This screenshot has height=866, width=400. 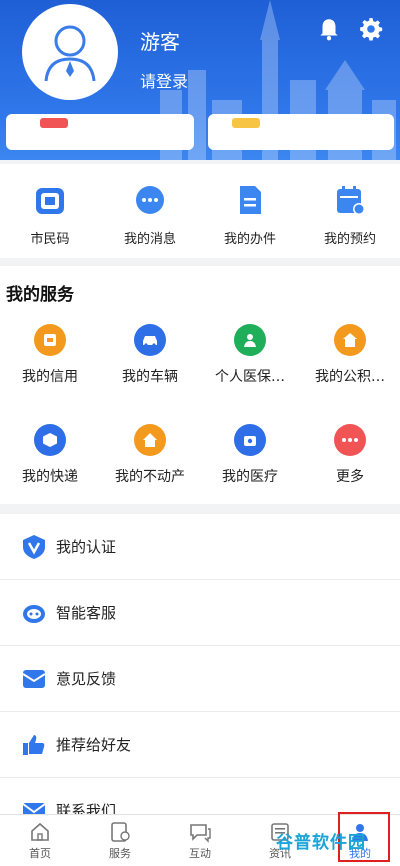 I want to click on robot-icon, so click(x=34, y=613).